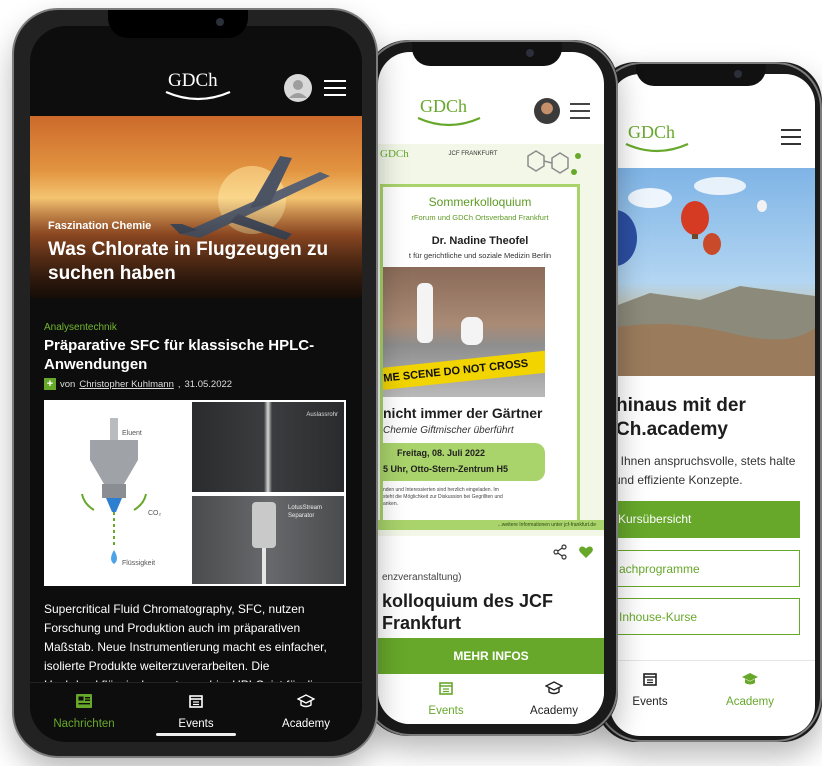 This screenshot has width=822, height=766. I want to click on poster-logo: GDCh, so click(394, 154).